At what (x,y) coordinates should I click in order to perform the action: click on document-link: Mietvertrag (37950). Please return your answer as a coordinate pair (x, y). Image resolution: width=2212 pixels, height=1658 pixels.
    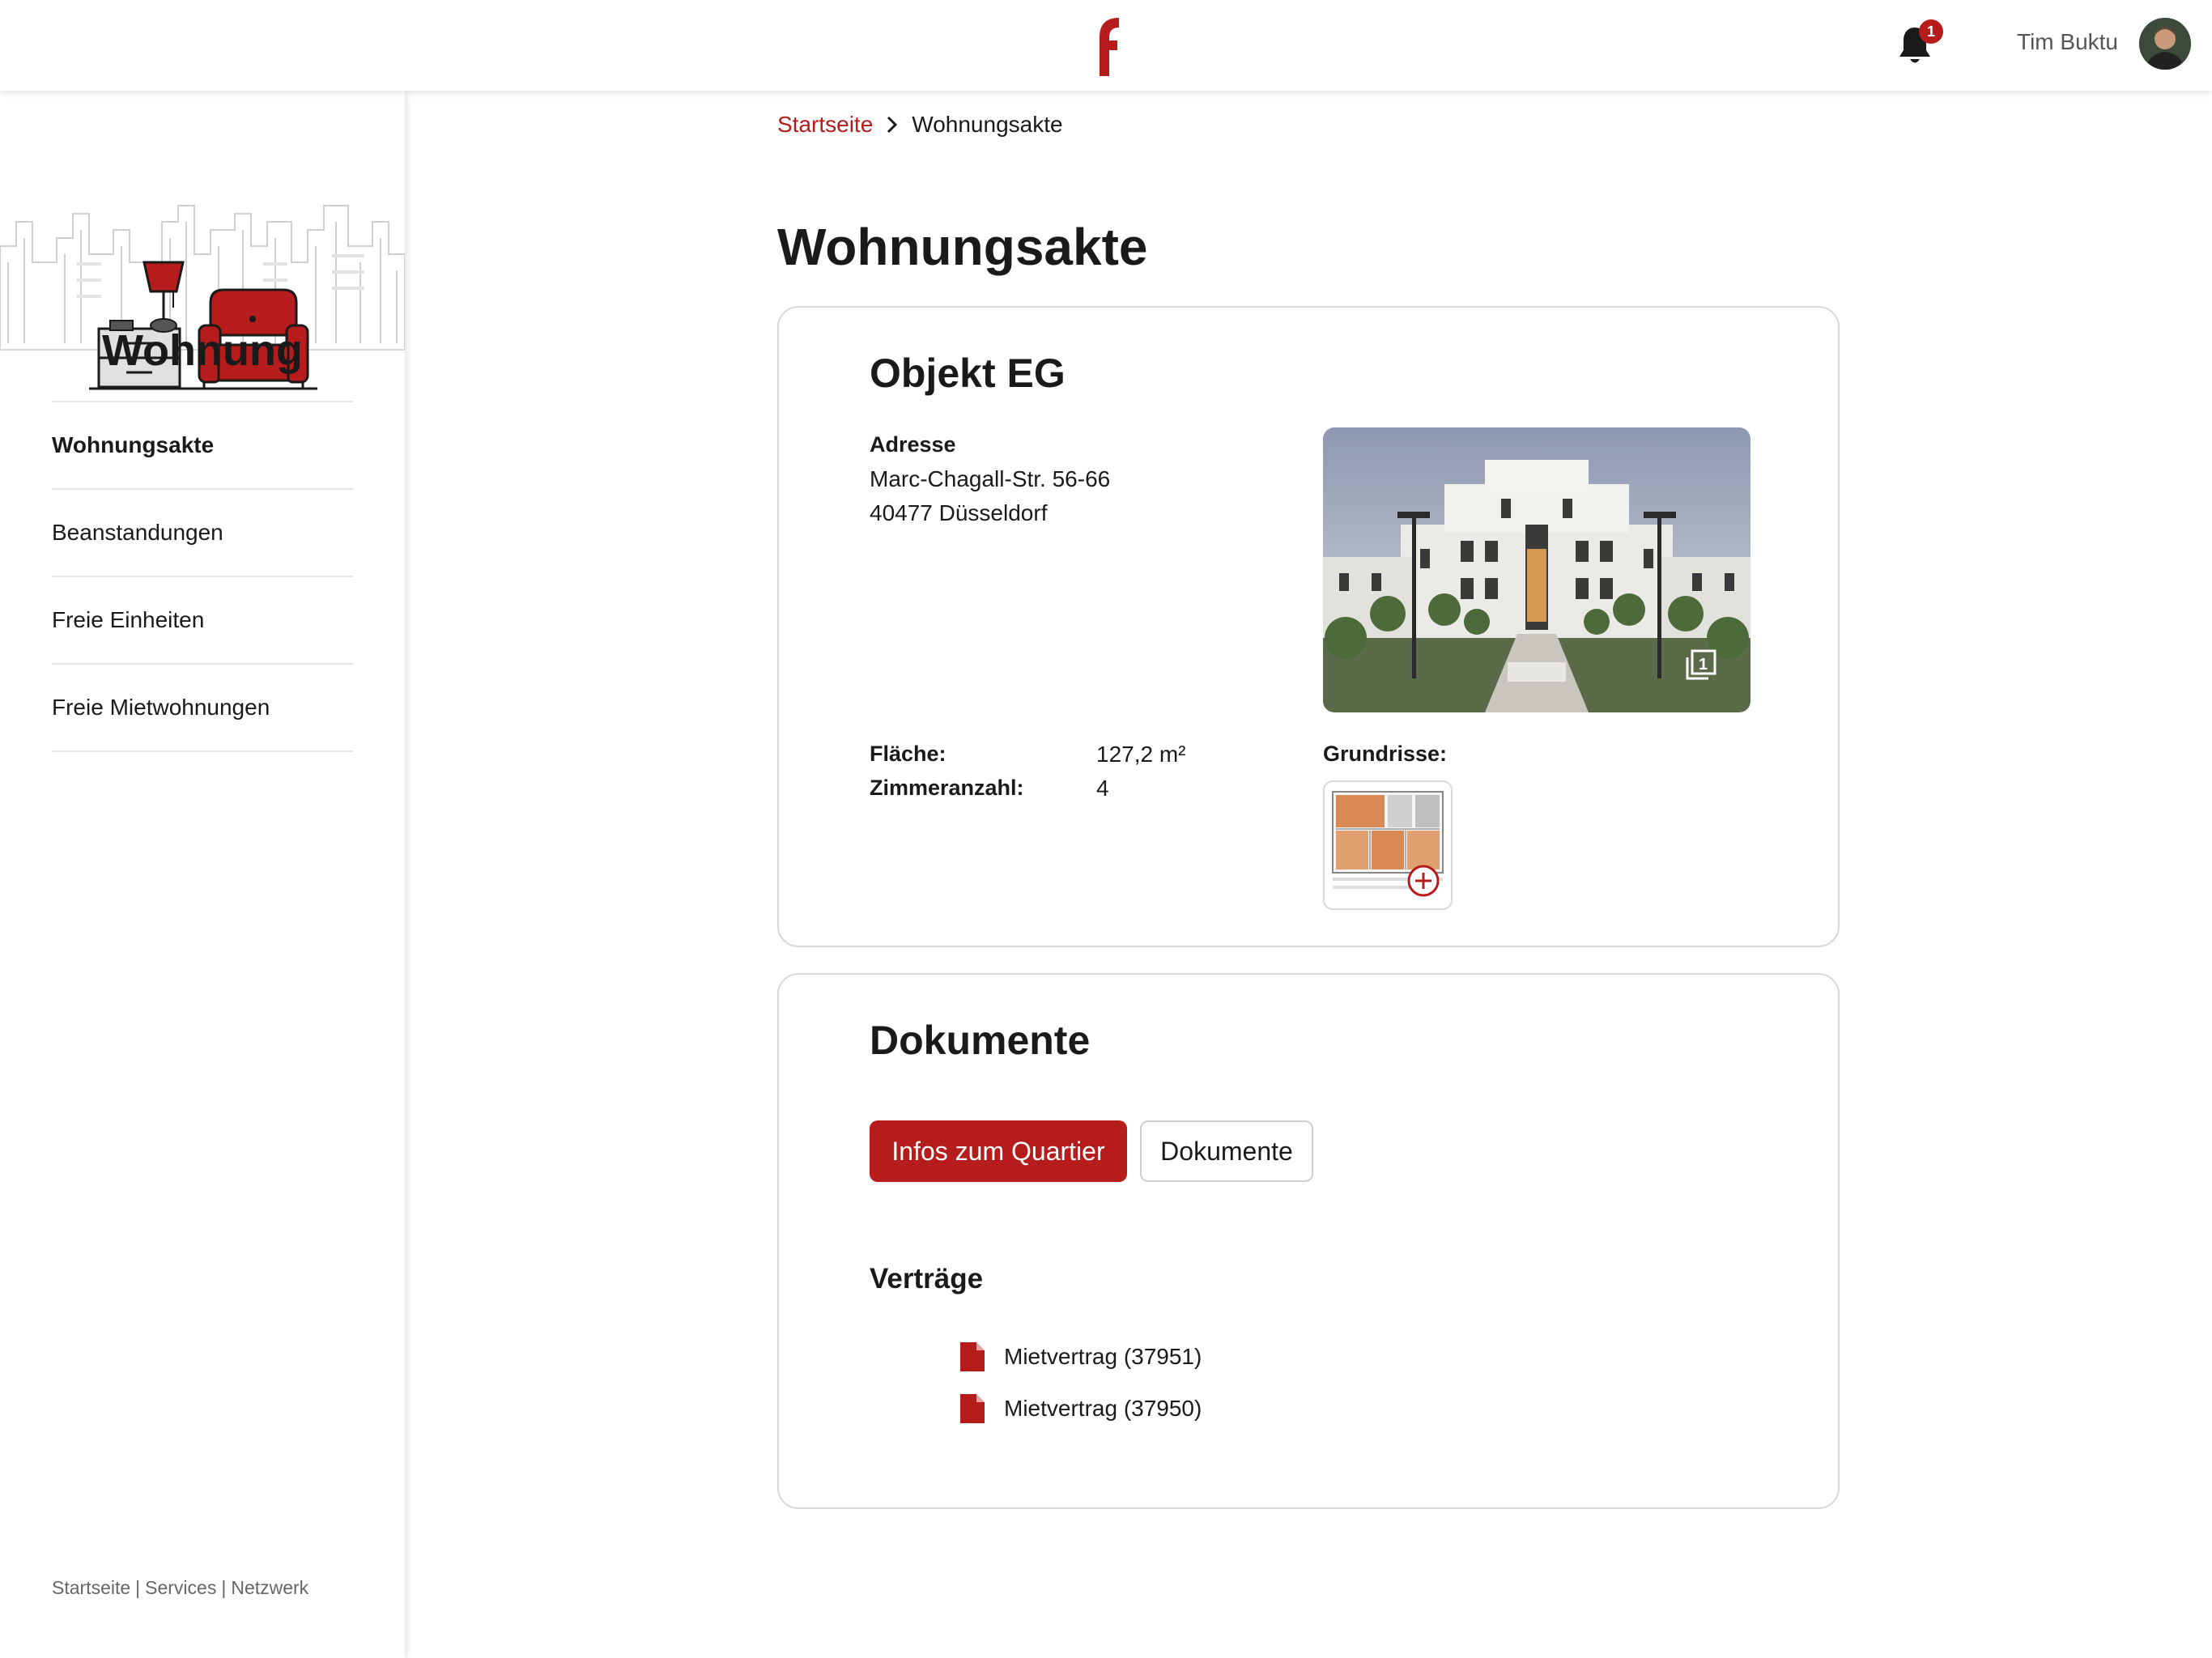
    Looking at the image, I should click on (1080, 1408).